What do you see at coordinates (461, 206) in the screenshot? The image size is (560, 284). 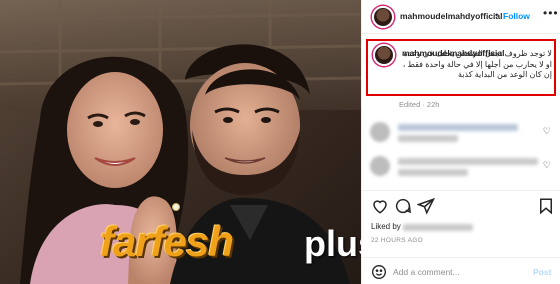 I see `action-bar` at bounding box center [461, 206].